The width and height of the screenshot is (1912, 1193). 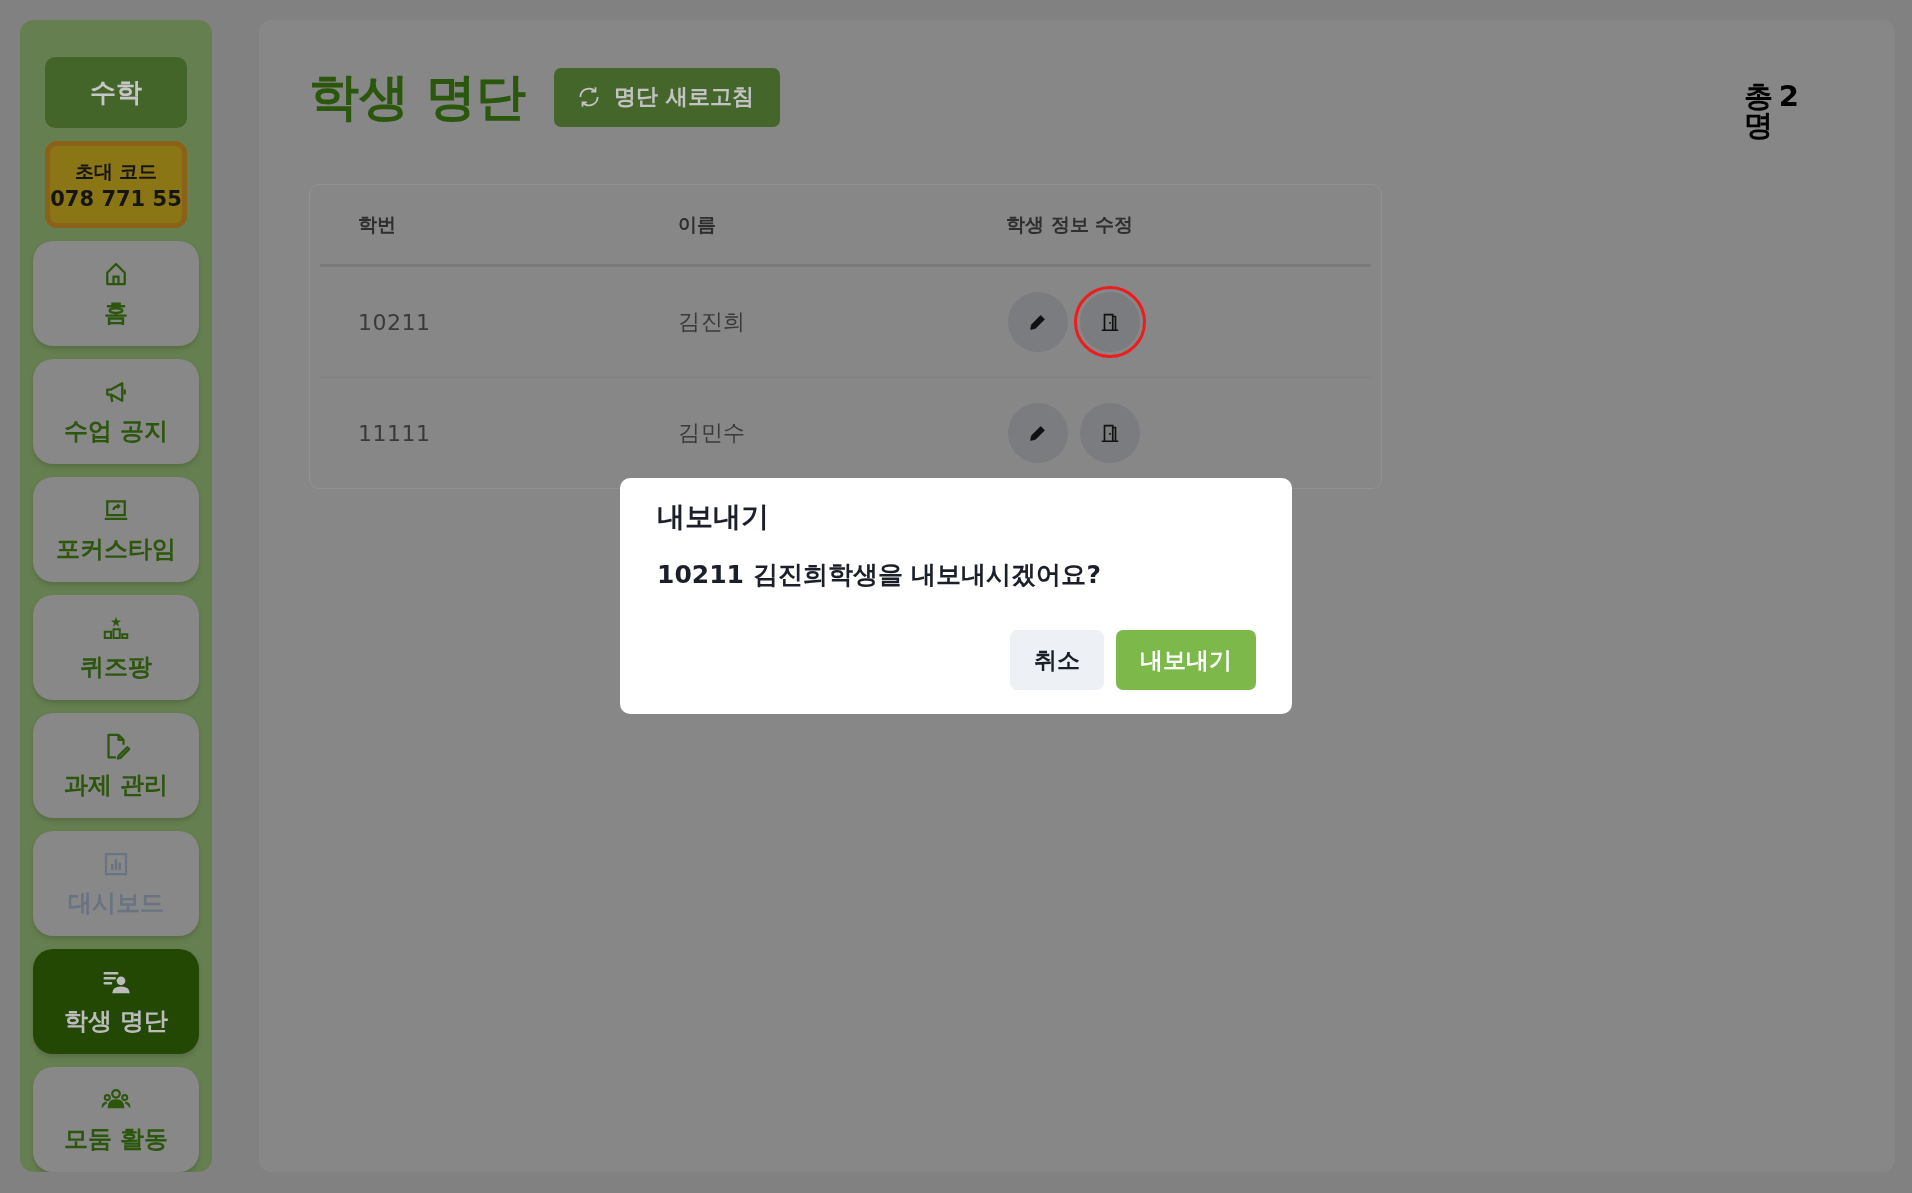 What do you see at coordinates (116, 171) in the screenshot?
I see `invite-code-label: 초대 코드` at bounding box center [116, 171].